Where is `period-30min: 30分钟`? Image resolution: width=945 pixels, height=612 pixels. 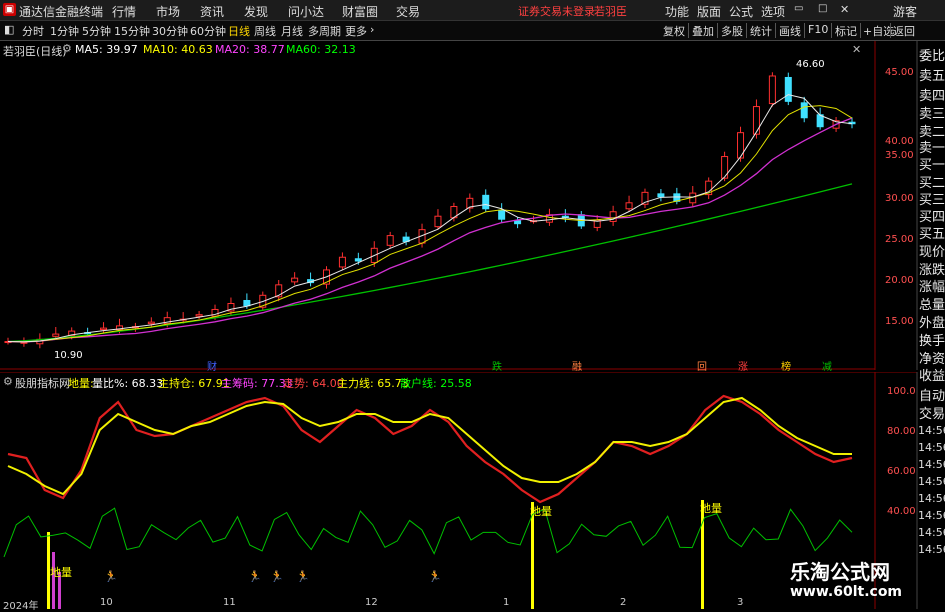 period-30min: 30分钟 is located at coordinates (170, 31).